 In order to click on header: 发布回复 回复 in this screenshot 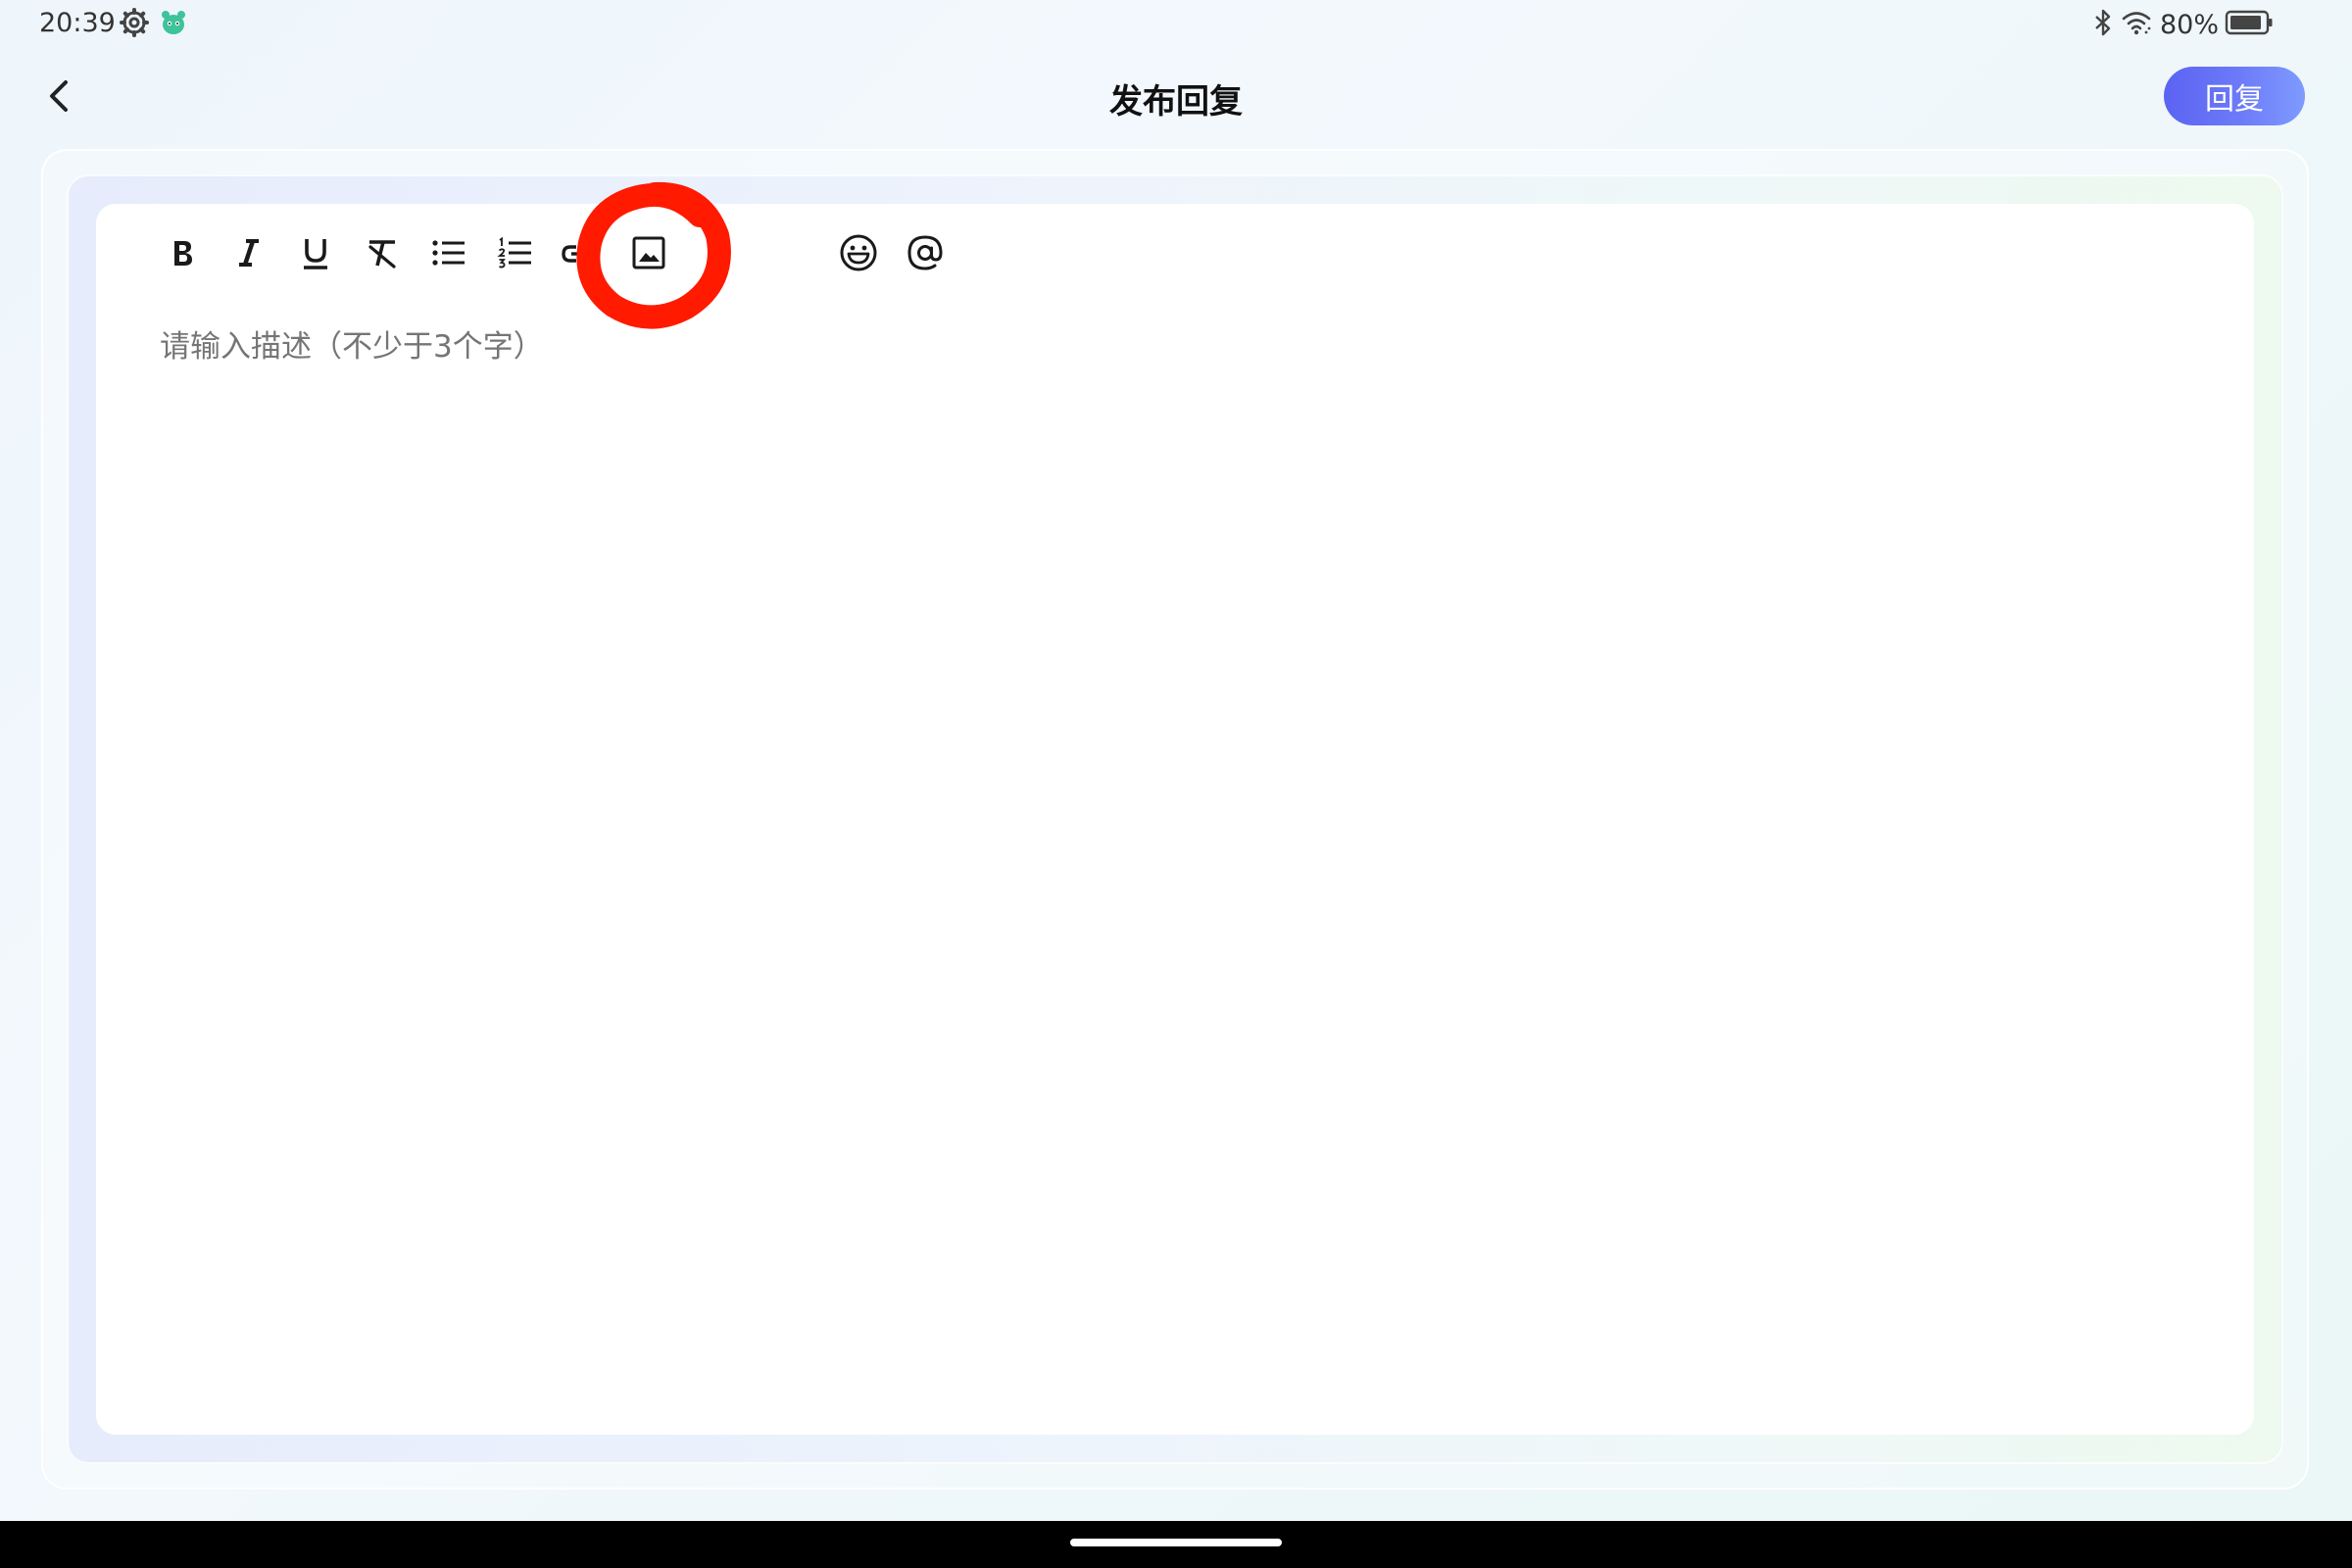, I will do `click(1176, 98)`.